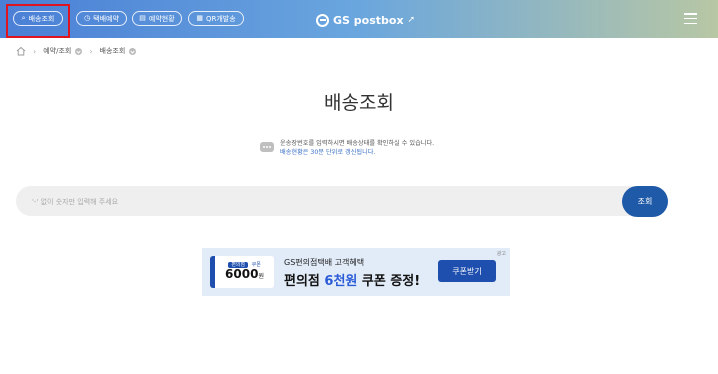 The image size is (718, 374). I want to click on logo-text: GS postbox, so click(368, 20).